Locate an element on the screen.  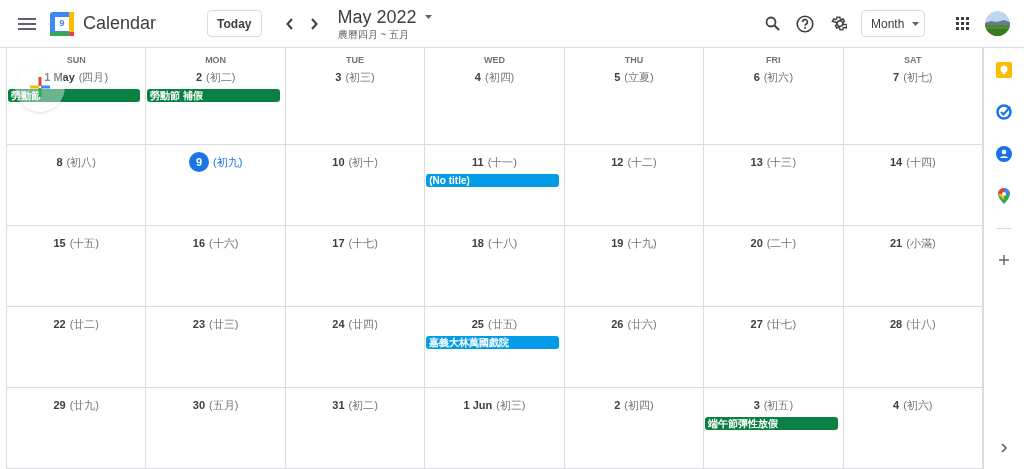
lunar-date: (十二) is located at coordinates (642, 162).